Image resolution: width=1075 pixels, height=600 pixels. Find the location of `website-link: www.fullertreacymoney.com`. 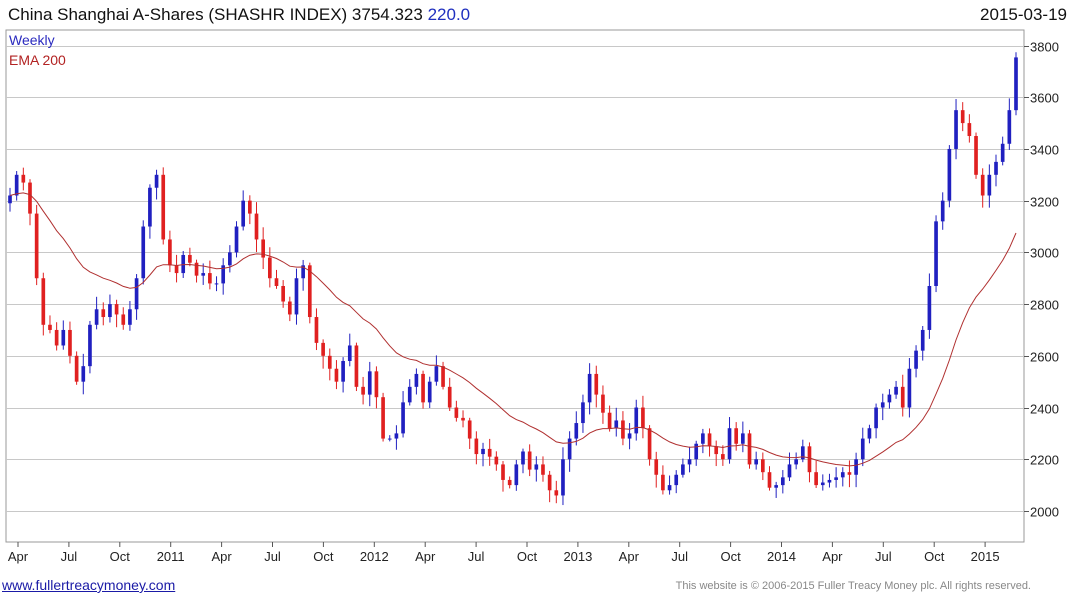

website-link: www.fullertreacymoney.com is located at coordinates (88, 585).